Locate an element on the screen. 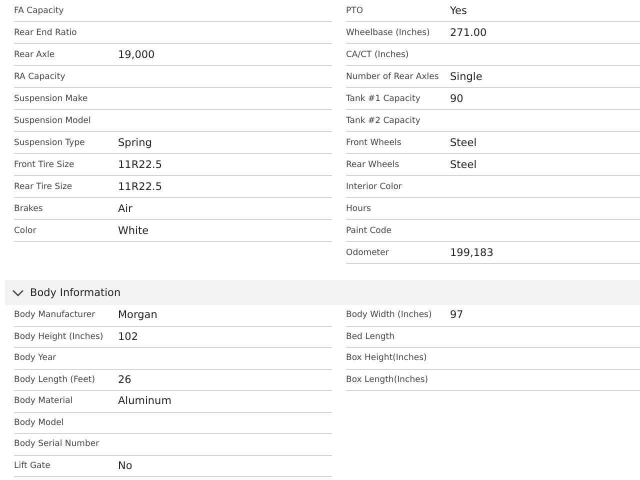  field-label: Body Length (Feet) is located at coordinates (55, 379).